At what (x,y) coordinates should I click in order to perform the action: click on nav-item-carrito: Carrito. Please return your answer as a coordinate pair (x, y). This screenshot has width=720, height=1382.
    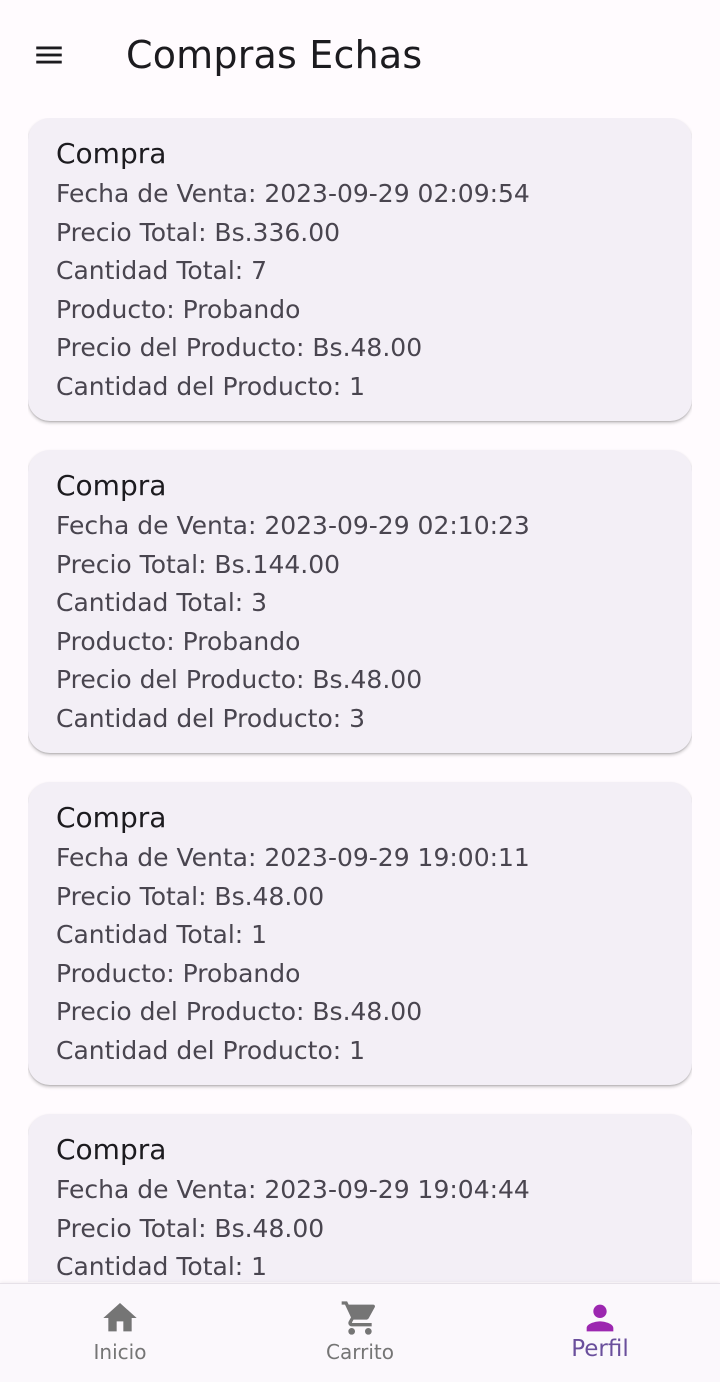
    Looking at the image, I should click on (360, 1333).